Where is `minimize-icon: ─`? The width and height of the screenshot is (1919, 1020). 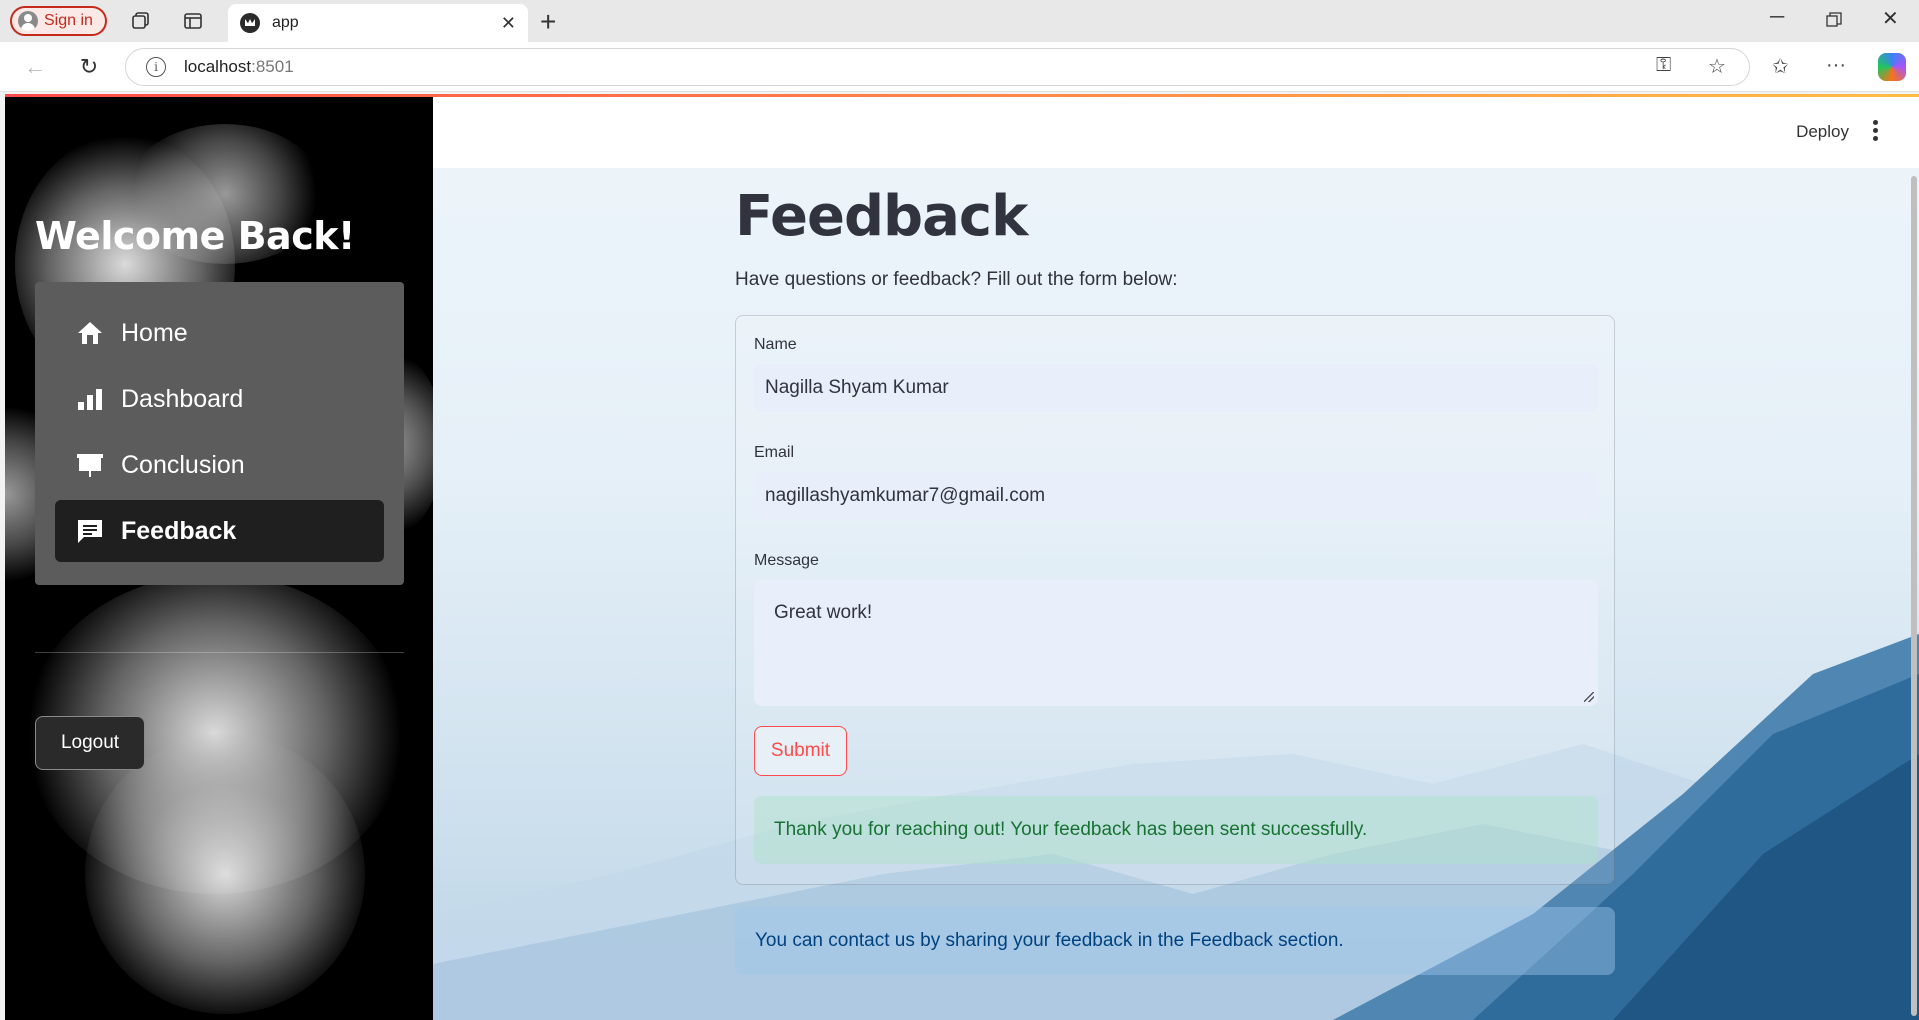
minimize-icon: ─ is located at coordinates (1777, 17).